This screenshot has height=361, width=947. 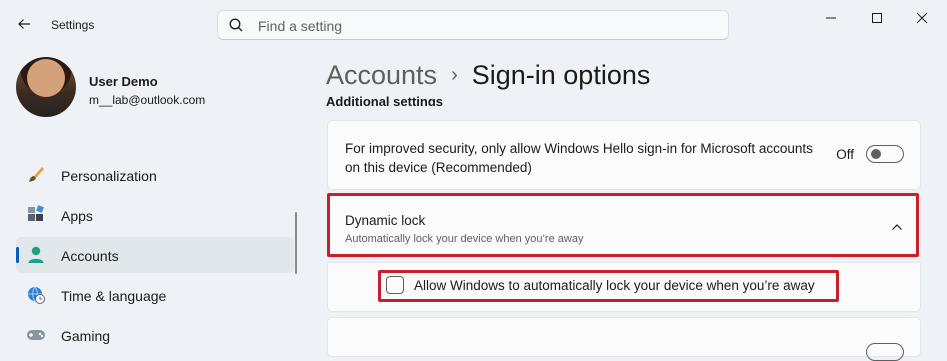 I want to click on close-button, so click(x=922, y=18).